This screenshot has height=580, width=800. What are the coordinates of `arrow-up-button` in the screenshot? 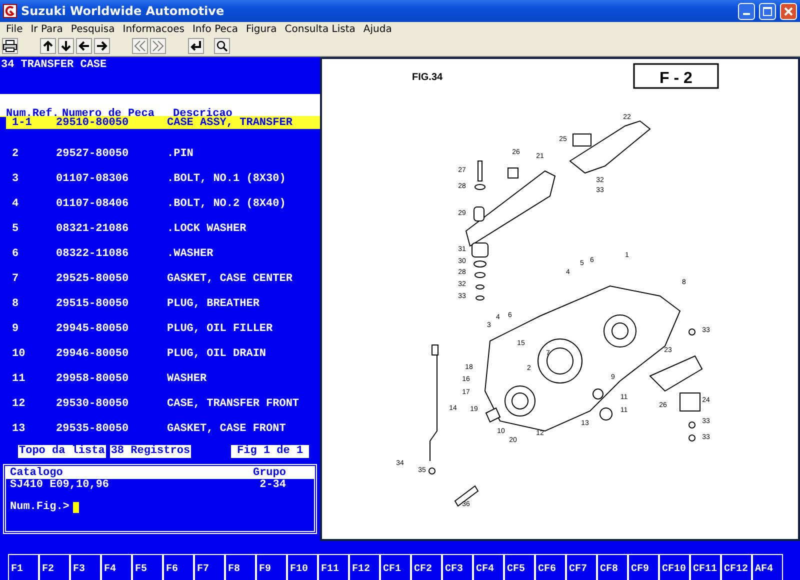 It's located at (48, 46).